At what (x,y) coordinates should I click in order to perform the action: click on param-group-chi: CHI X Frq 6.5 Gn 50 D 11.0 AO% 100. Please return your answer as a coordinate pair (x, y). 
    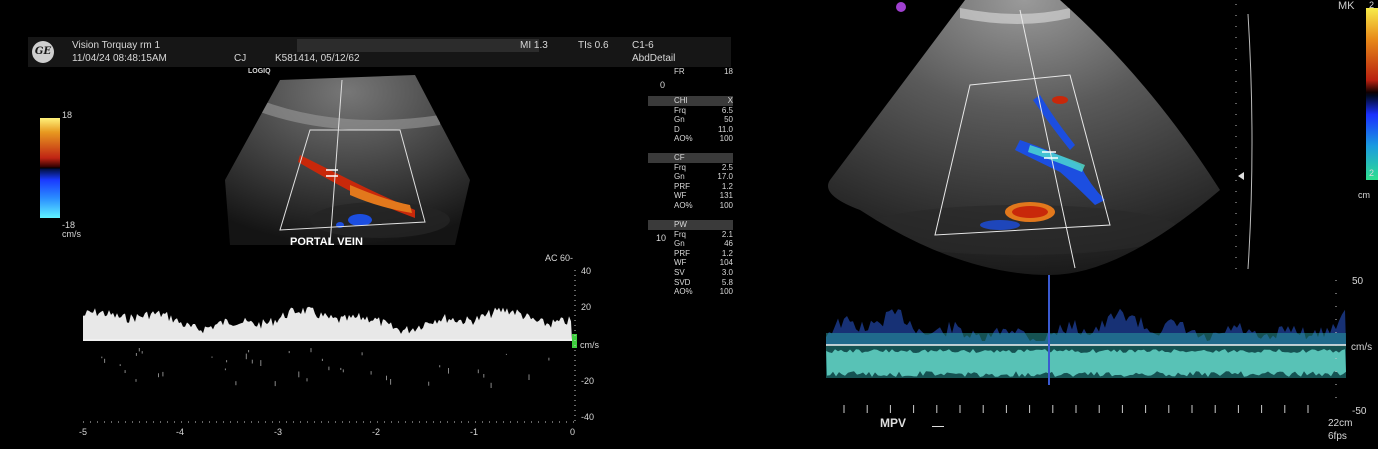
    Looking at the image, I should click on (690, 120).